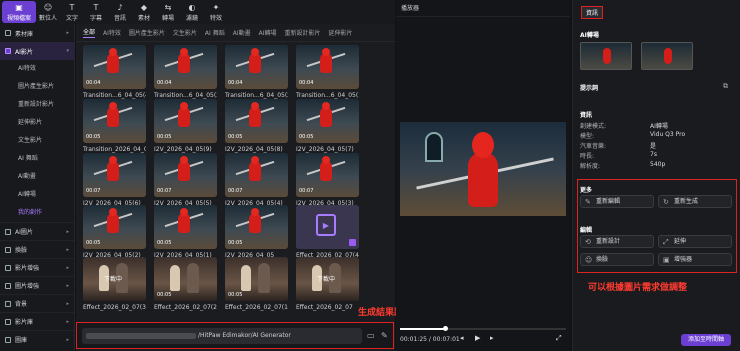 The image size is (740, 351). Describe the element at coordinates (37, 303) in the screenshot. I see `sidebar-group: 背景 ▸` at that location.